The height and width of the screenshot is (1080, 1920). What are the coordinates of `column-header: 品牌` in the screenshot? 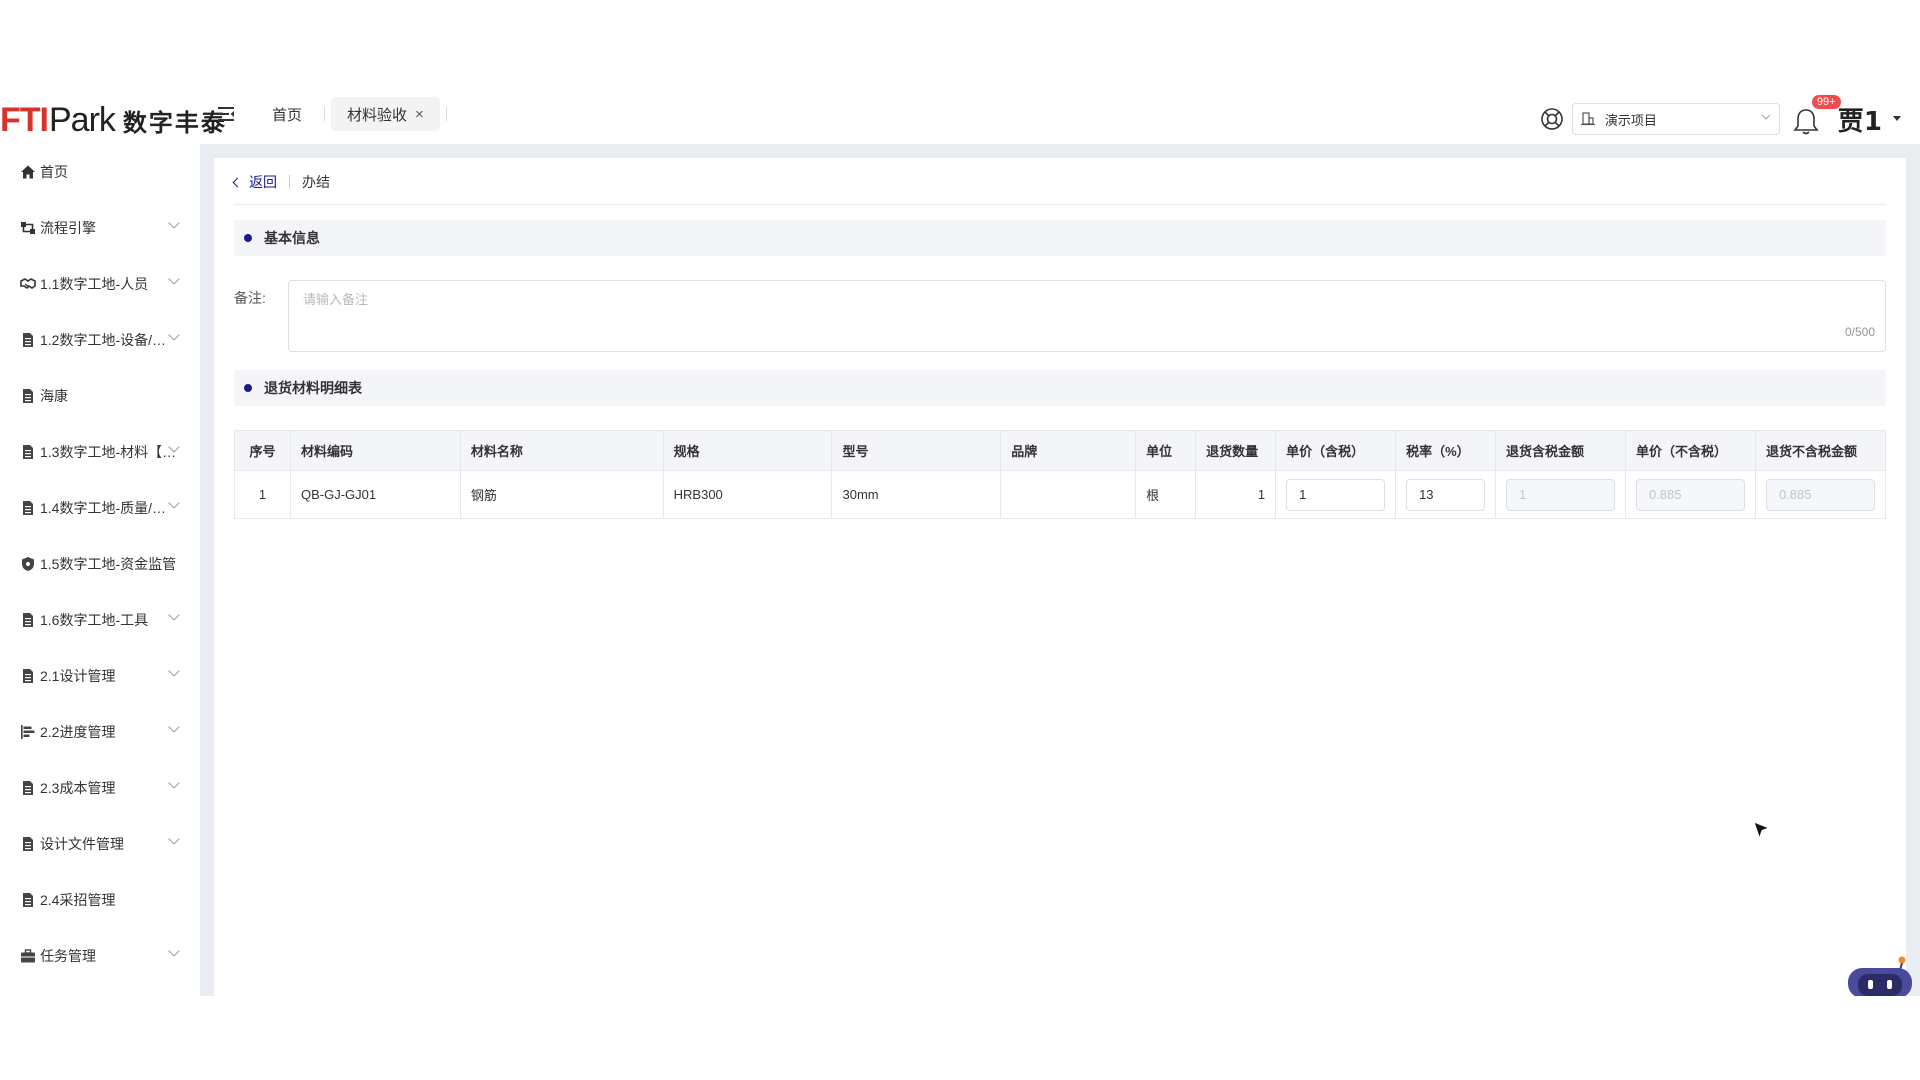 It's located at (1068, 450).